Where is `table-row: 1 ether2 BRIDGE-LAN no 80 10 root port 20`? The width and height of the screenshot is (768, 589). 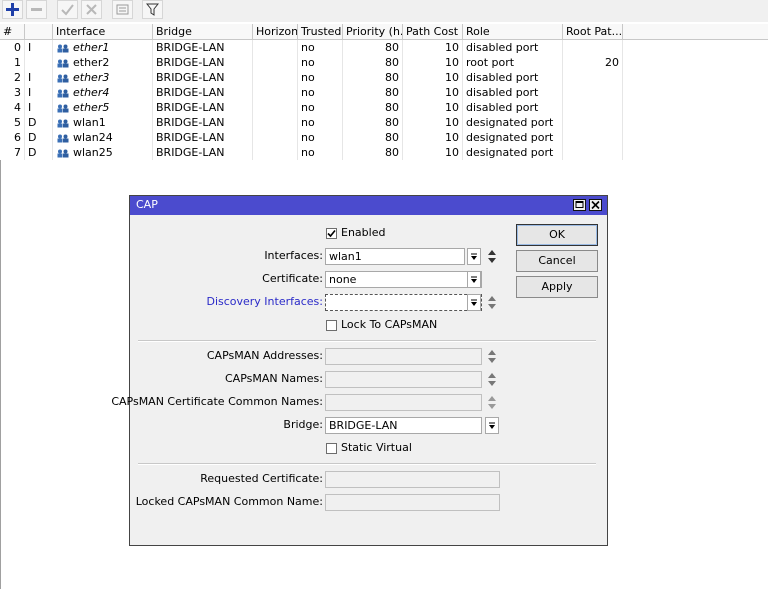 table-row: 1 ether2 BRIDGE-LAN no 80 10 root port 20 is located at coordinates (311, 62).